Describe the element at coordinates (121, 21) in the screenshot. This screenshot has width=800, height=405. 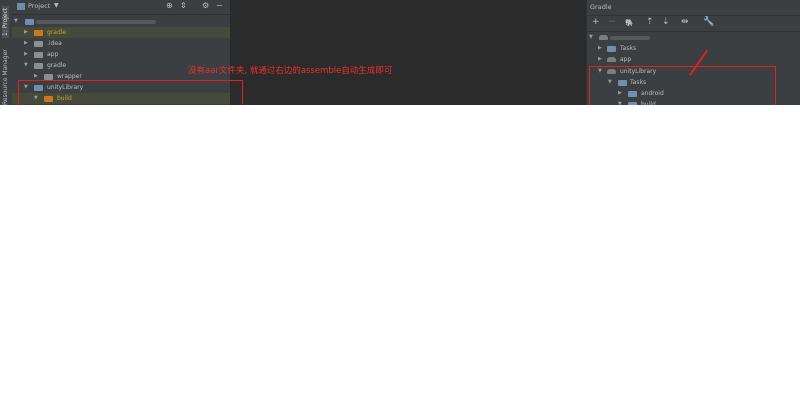
I see `tree-root-row: ▼` at that location.